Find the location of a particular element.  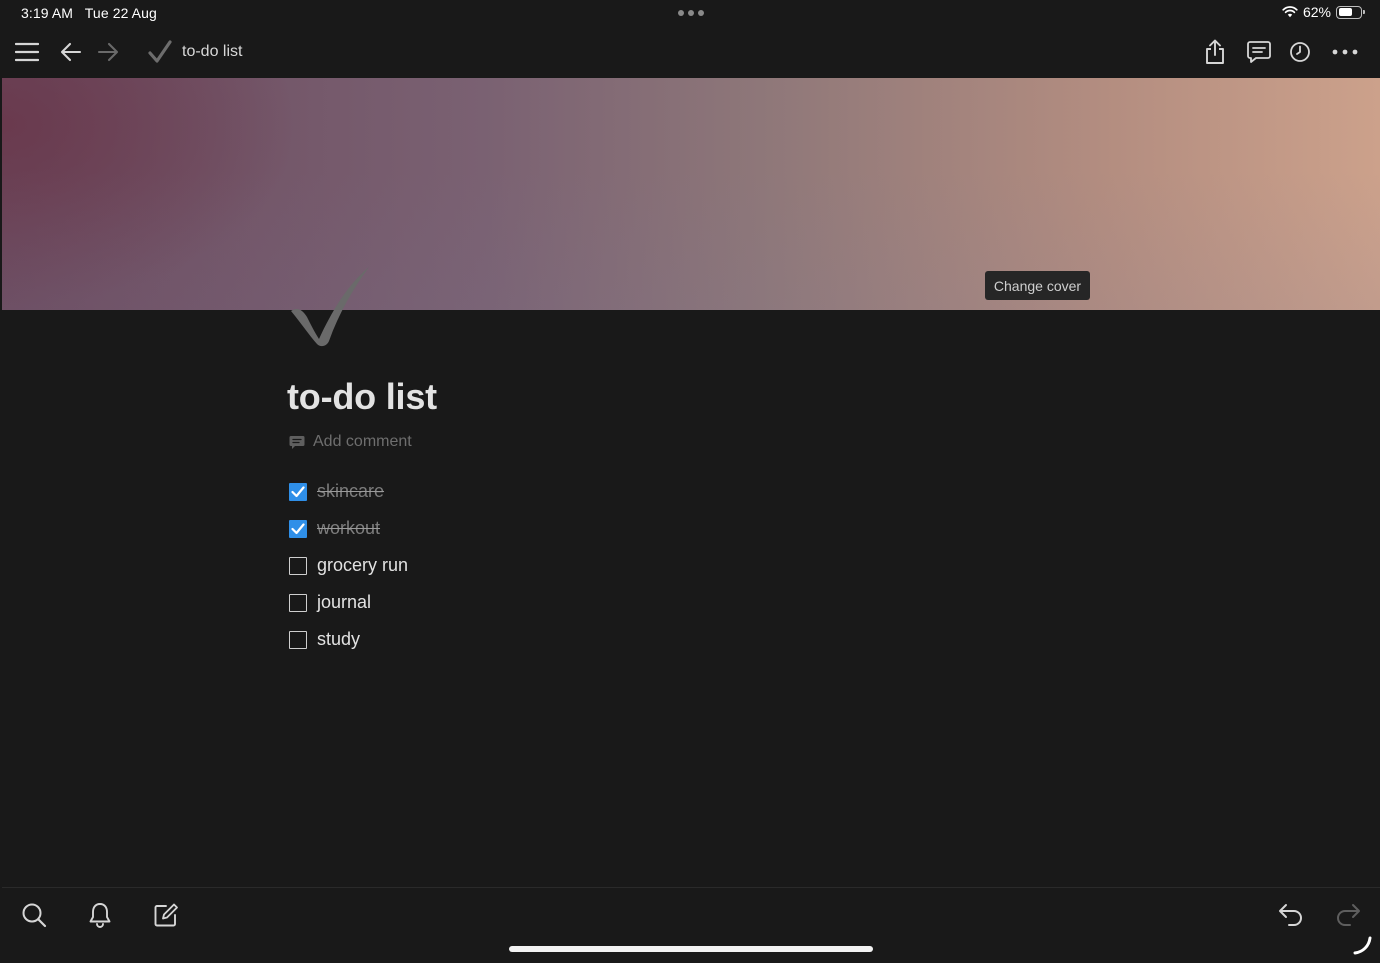

status-date-value: Tue 22 Aug is located at coordinates (120, 13).